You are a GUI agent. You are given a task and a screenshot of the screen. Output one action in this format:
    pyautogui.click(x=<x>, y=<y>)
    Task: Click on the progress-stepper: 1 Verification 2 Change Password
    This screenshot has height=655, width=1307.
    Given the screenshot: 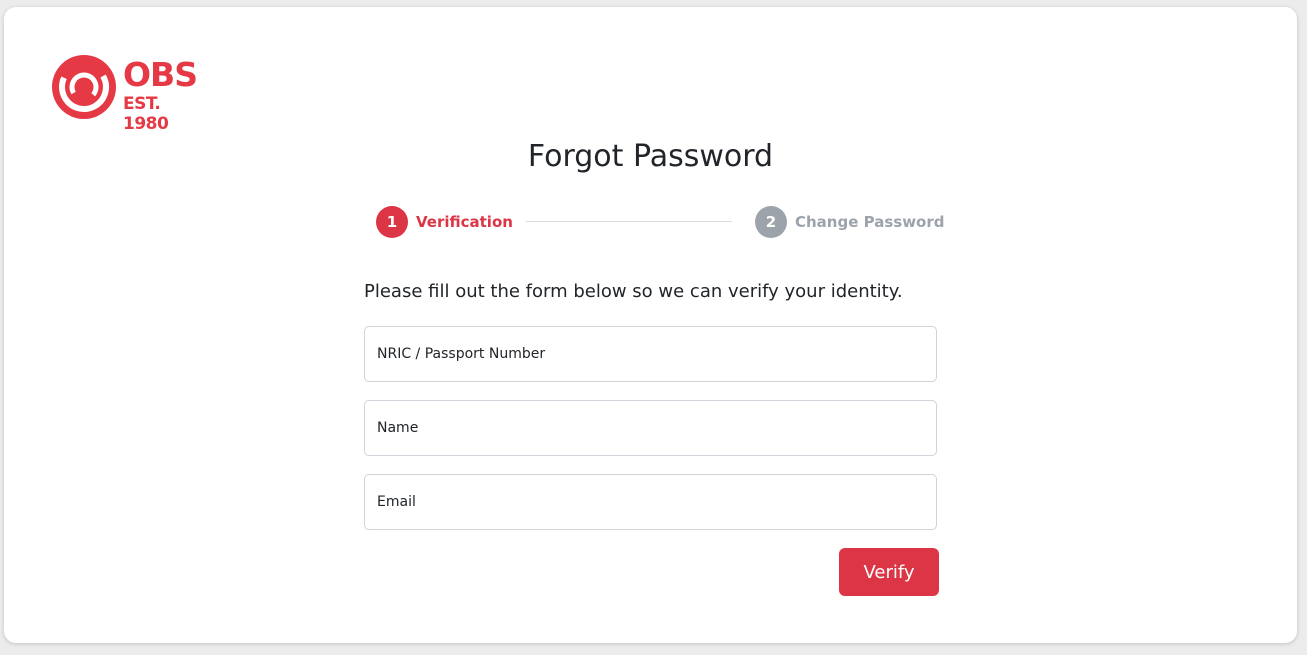 What is the action you would take?
    pyautogui.click(x=660, y=222)
    